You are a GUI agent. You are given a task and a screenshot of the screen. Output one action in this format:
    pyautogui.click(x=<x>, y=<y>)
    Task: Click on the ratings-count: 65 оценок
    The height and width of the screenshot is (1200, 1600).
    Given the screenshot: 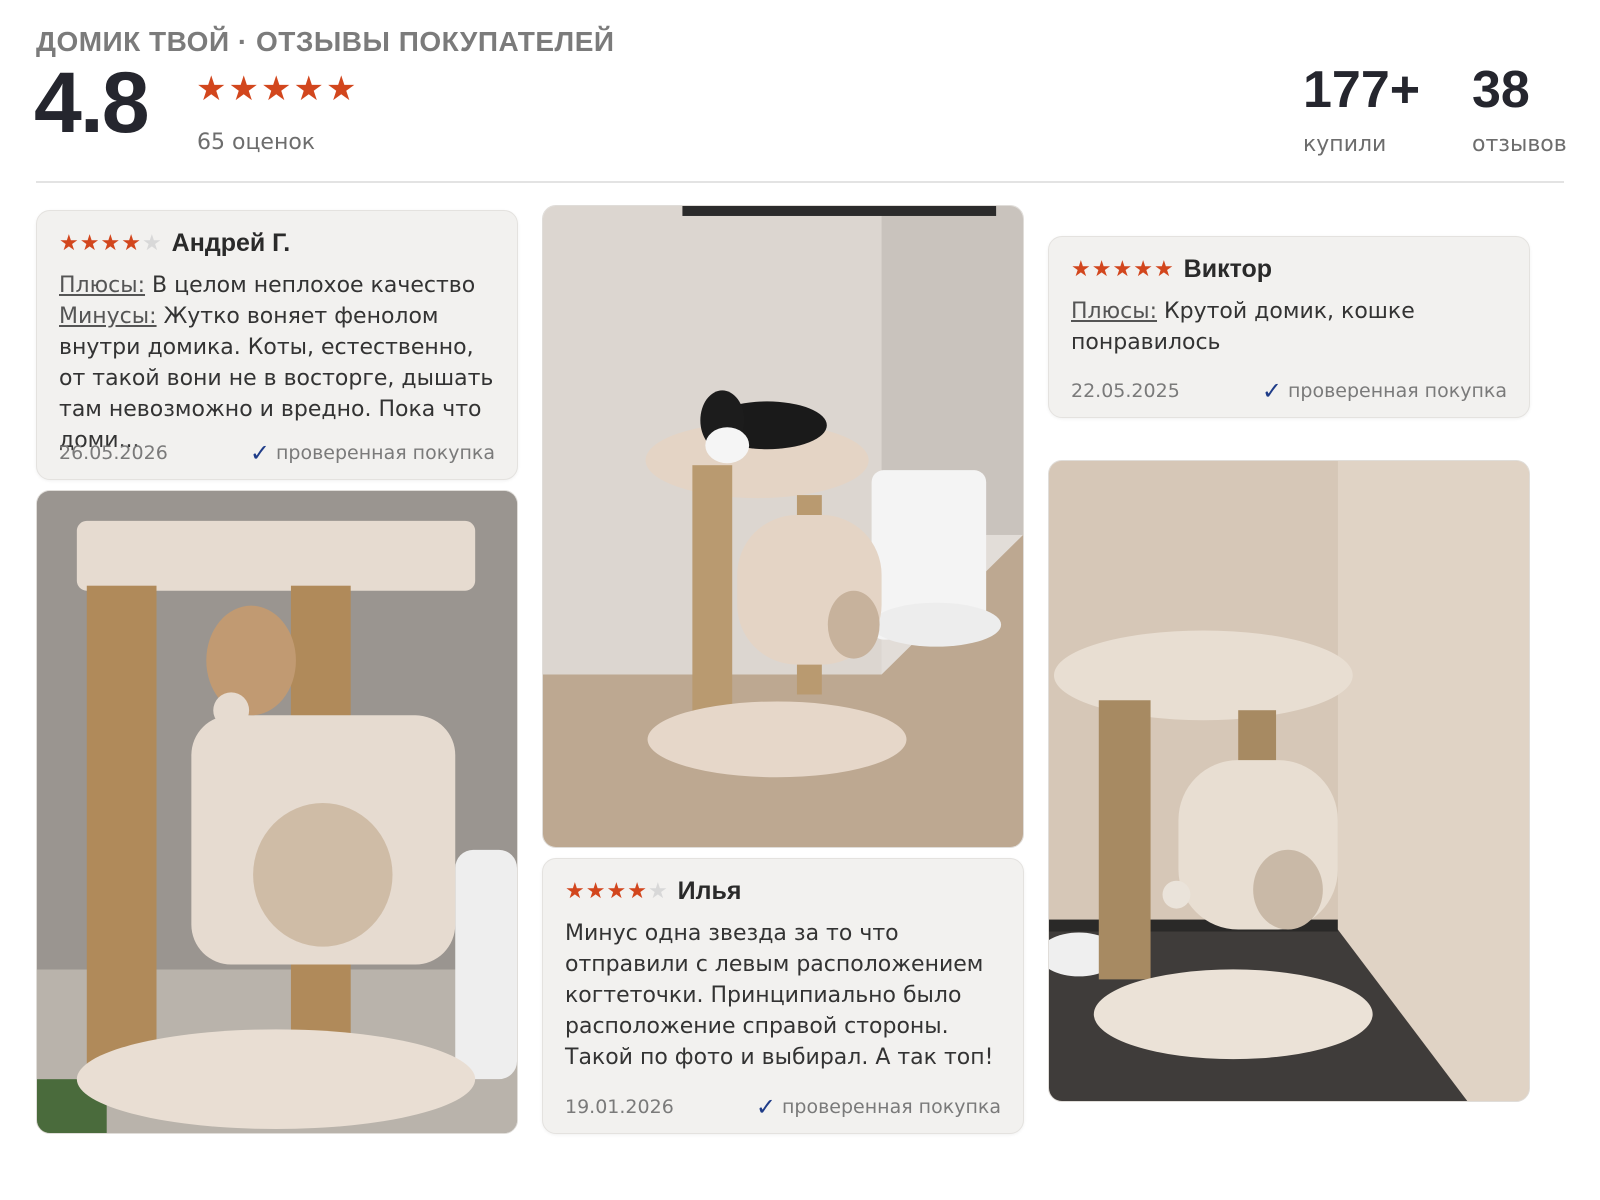 What is the action you would take?
    pyautogui.click(x=256, y=142)
    